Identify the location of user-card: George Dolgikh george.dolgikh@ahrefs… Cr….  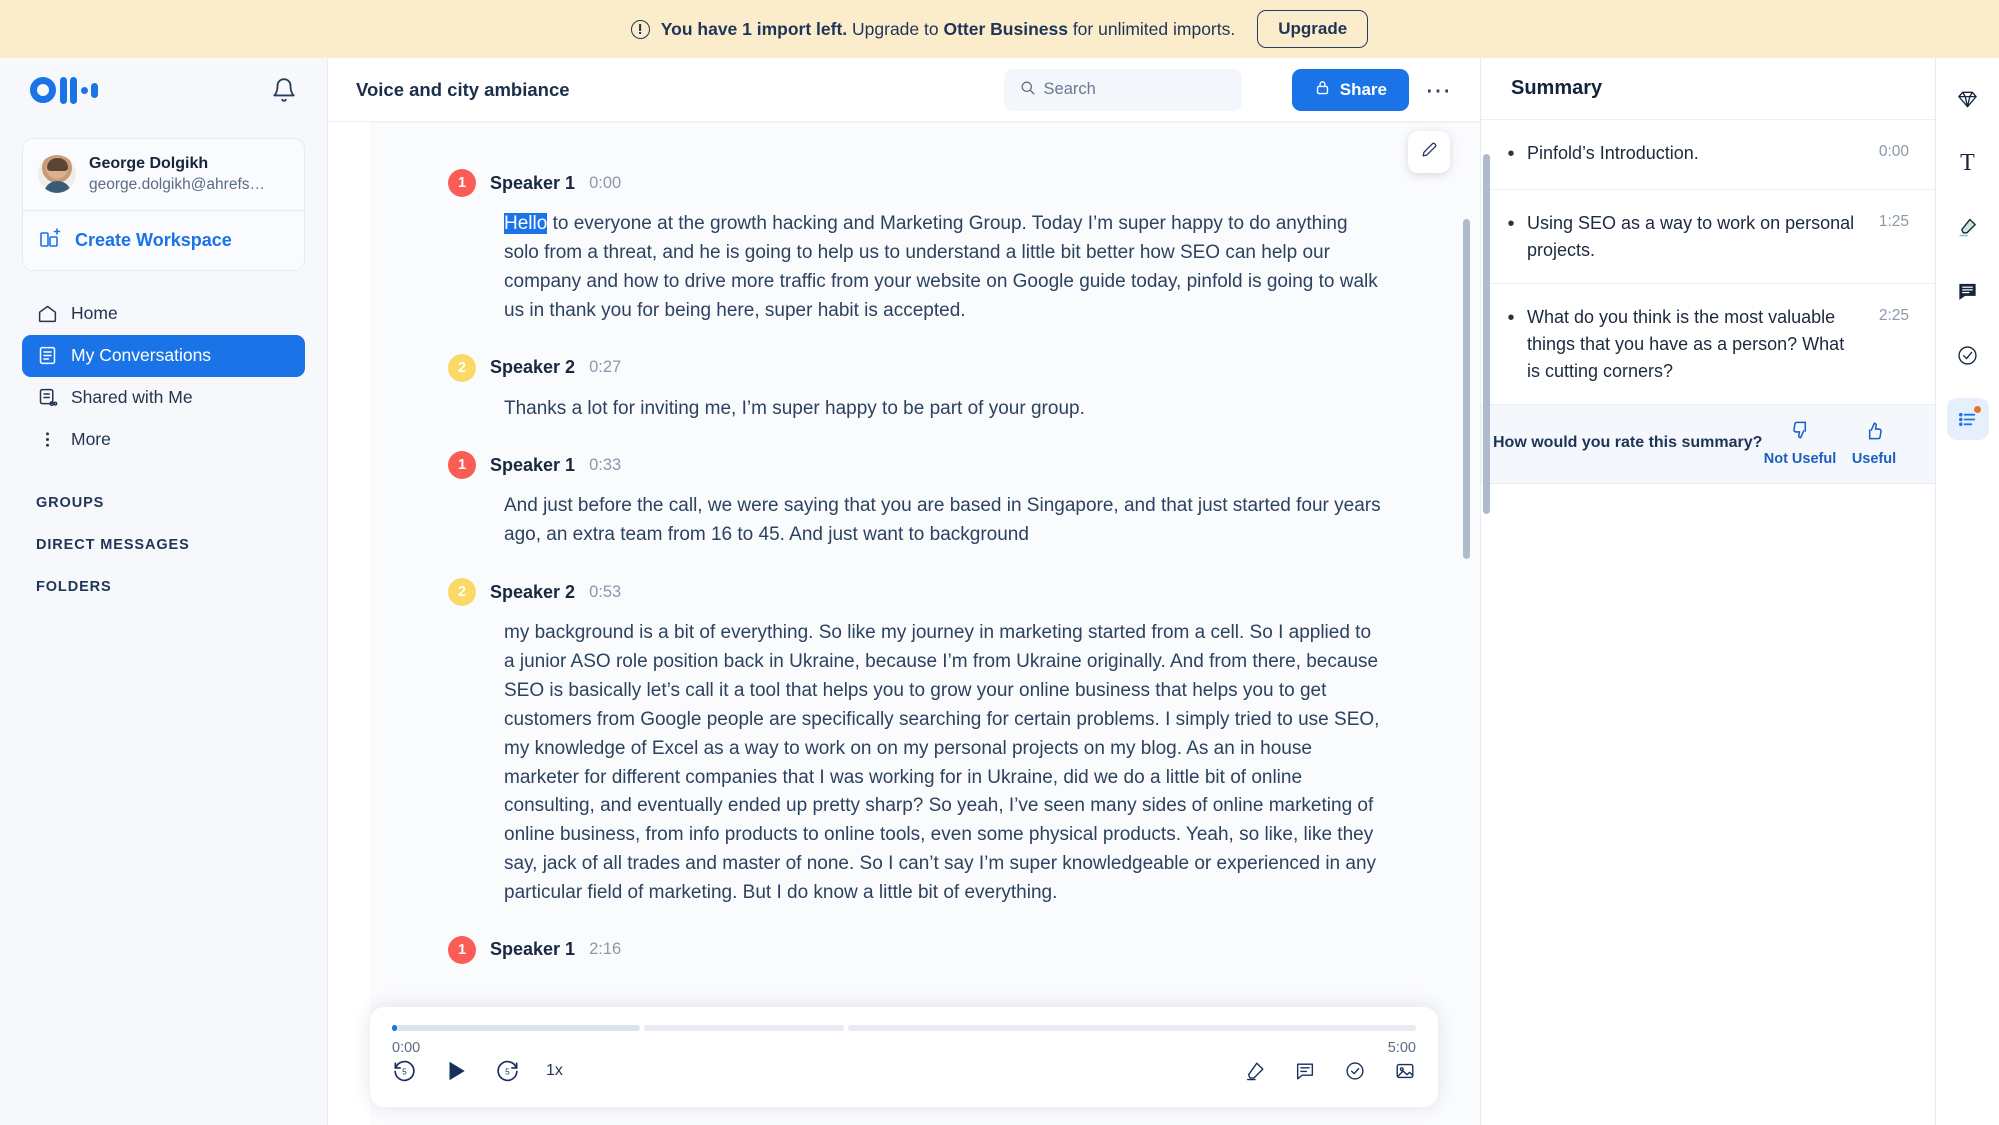
(163, 204).